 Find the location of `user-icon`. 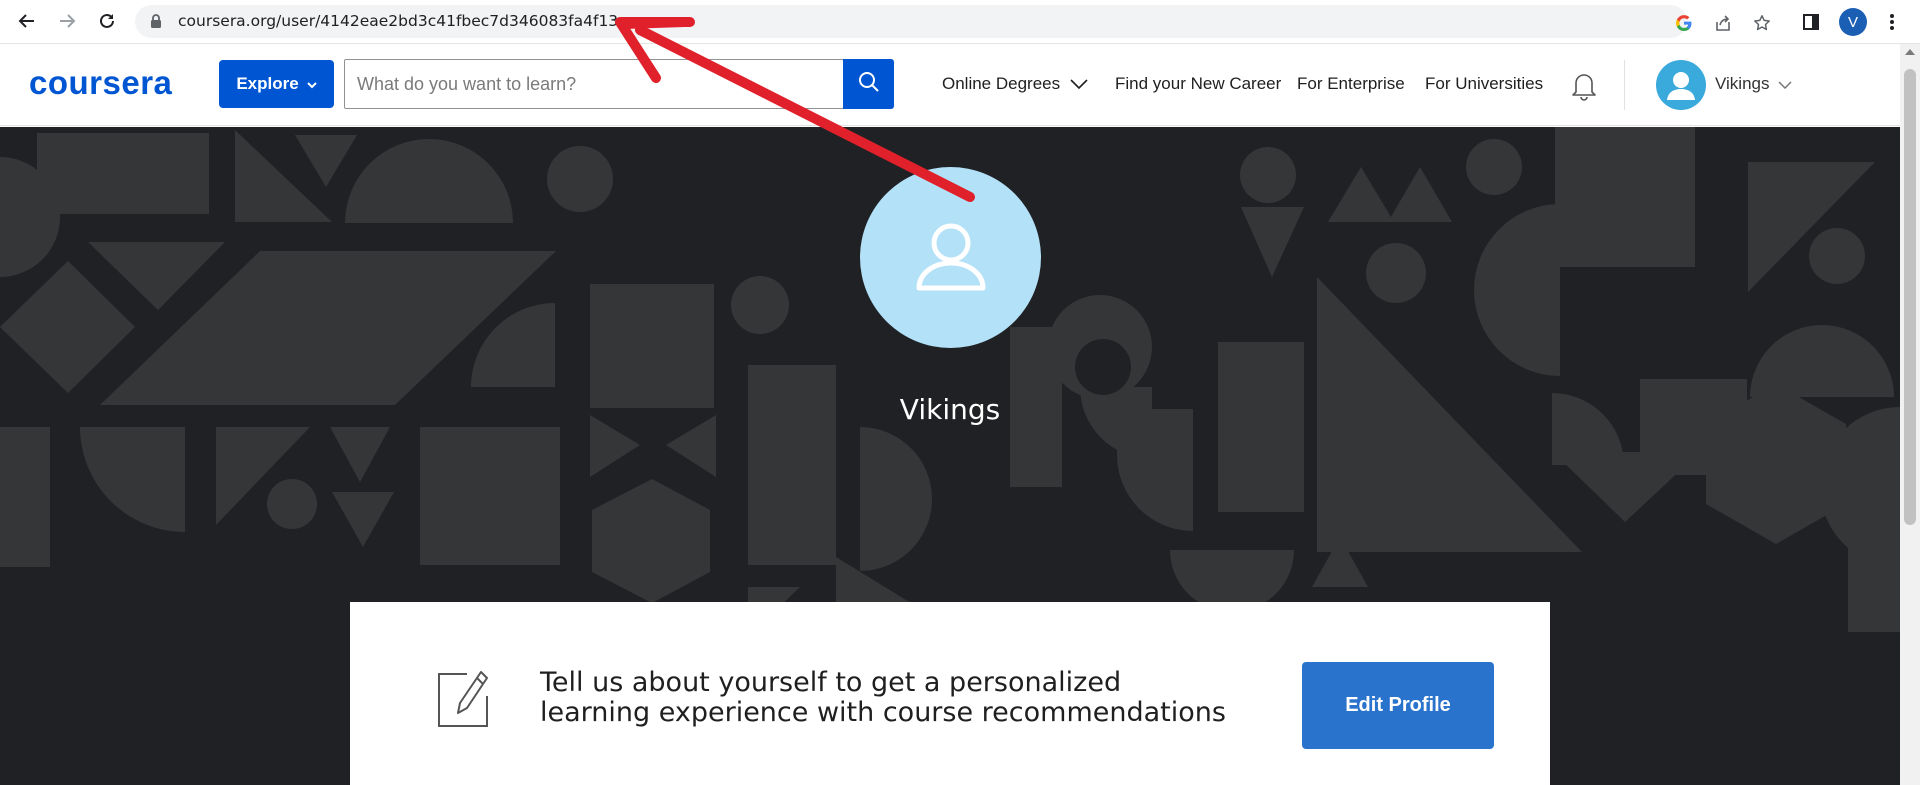

user-icon is located at coordinates (950, 256).